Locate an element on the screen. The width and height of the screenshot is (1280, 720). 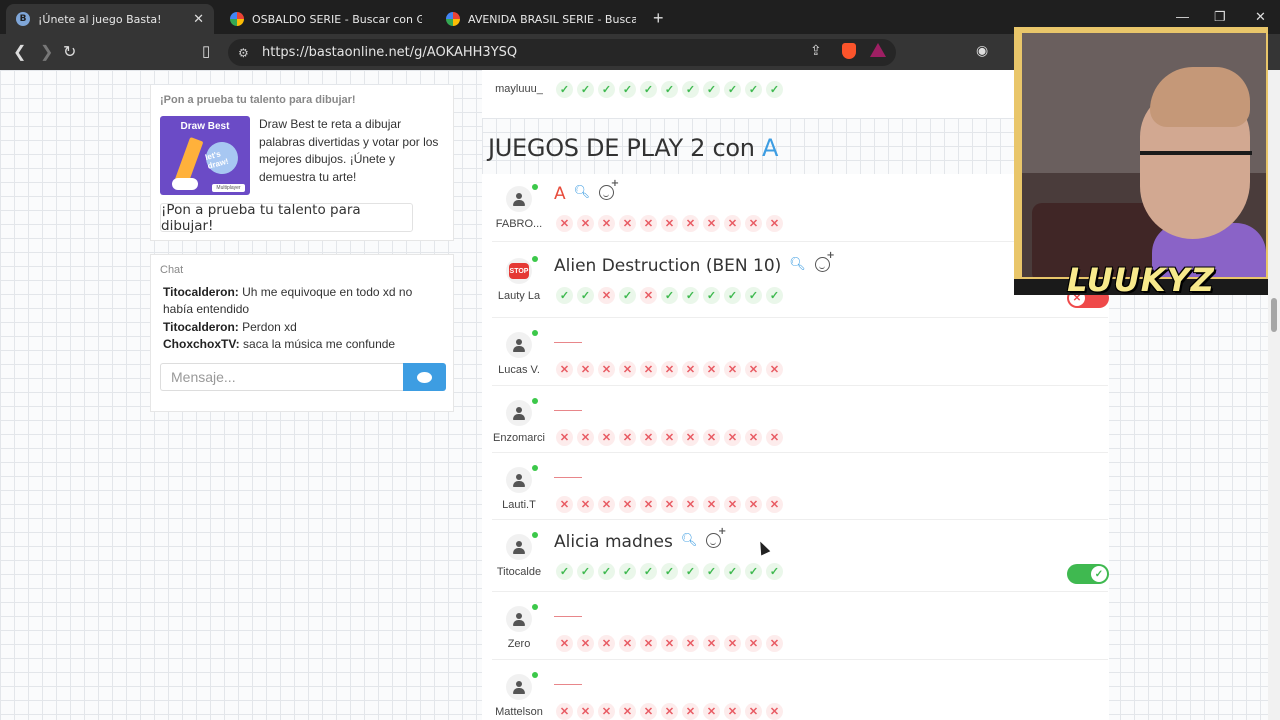
draw-best-image: Draw Best let's draw! Multiplayer is located at coordinates (205, 155).